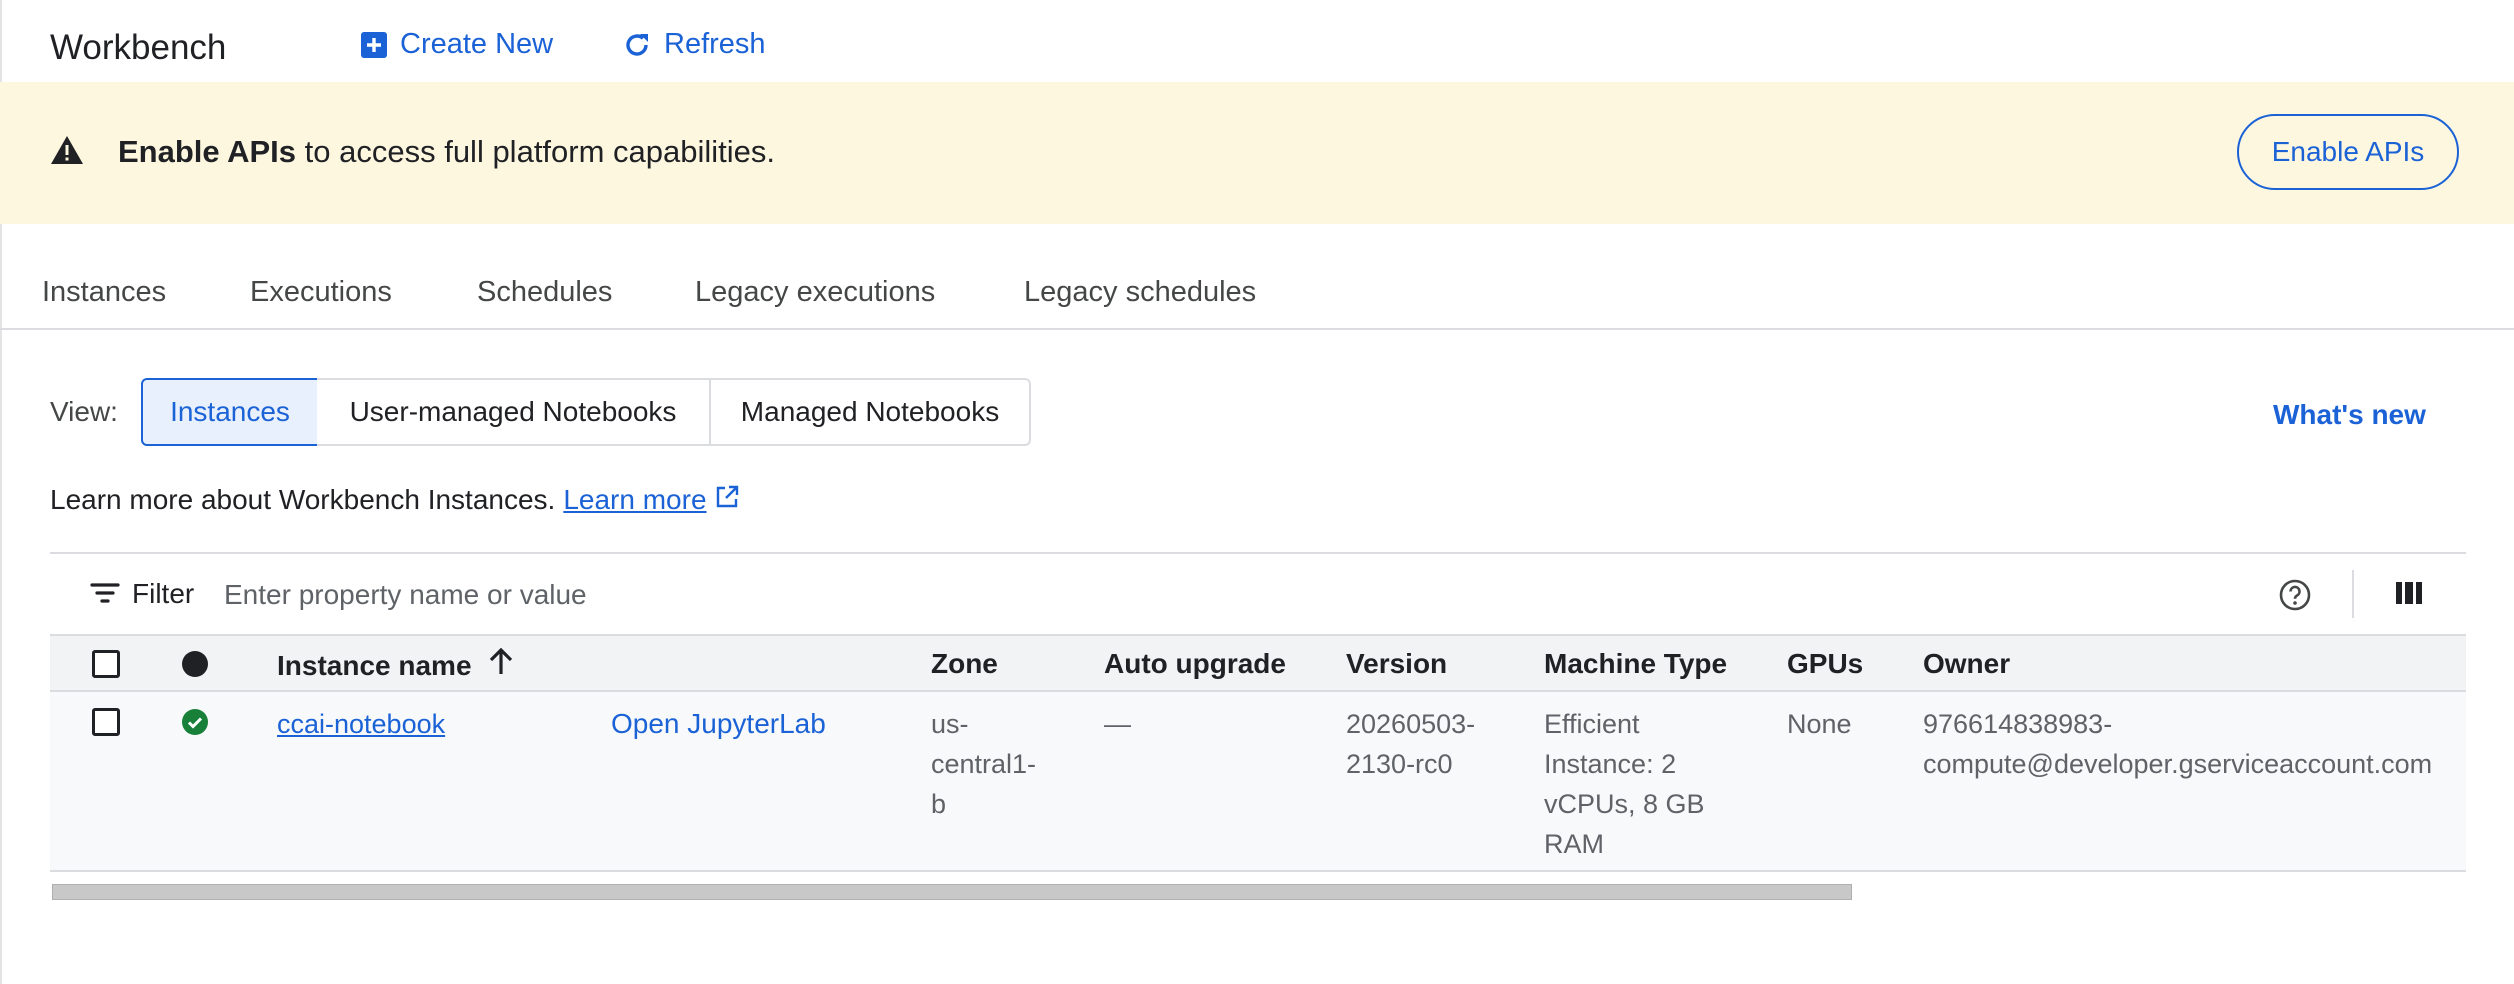  Describe the element at coordinates (815, 292) in the screenshot. I see `tab-legacy-executions: Legacy executions` at that location.